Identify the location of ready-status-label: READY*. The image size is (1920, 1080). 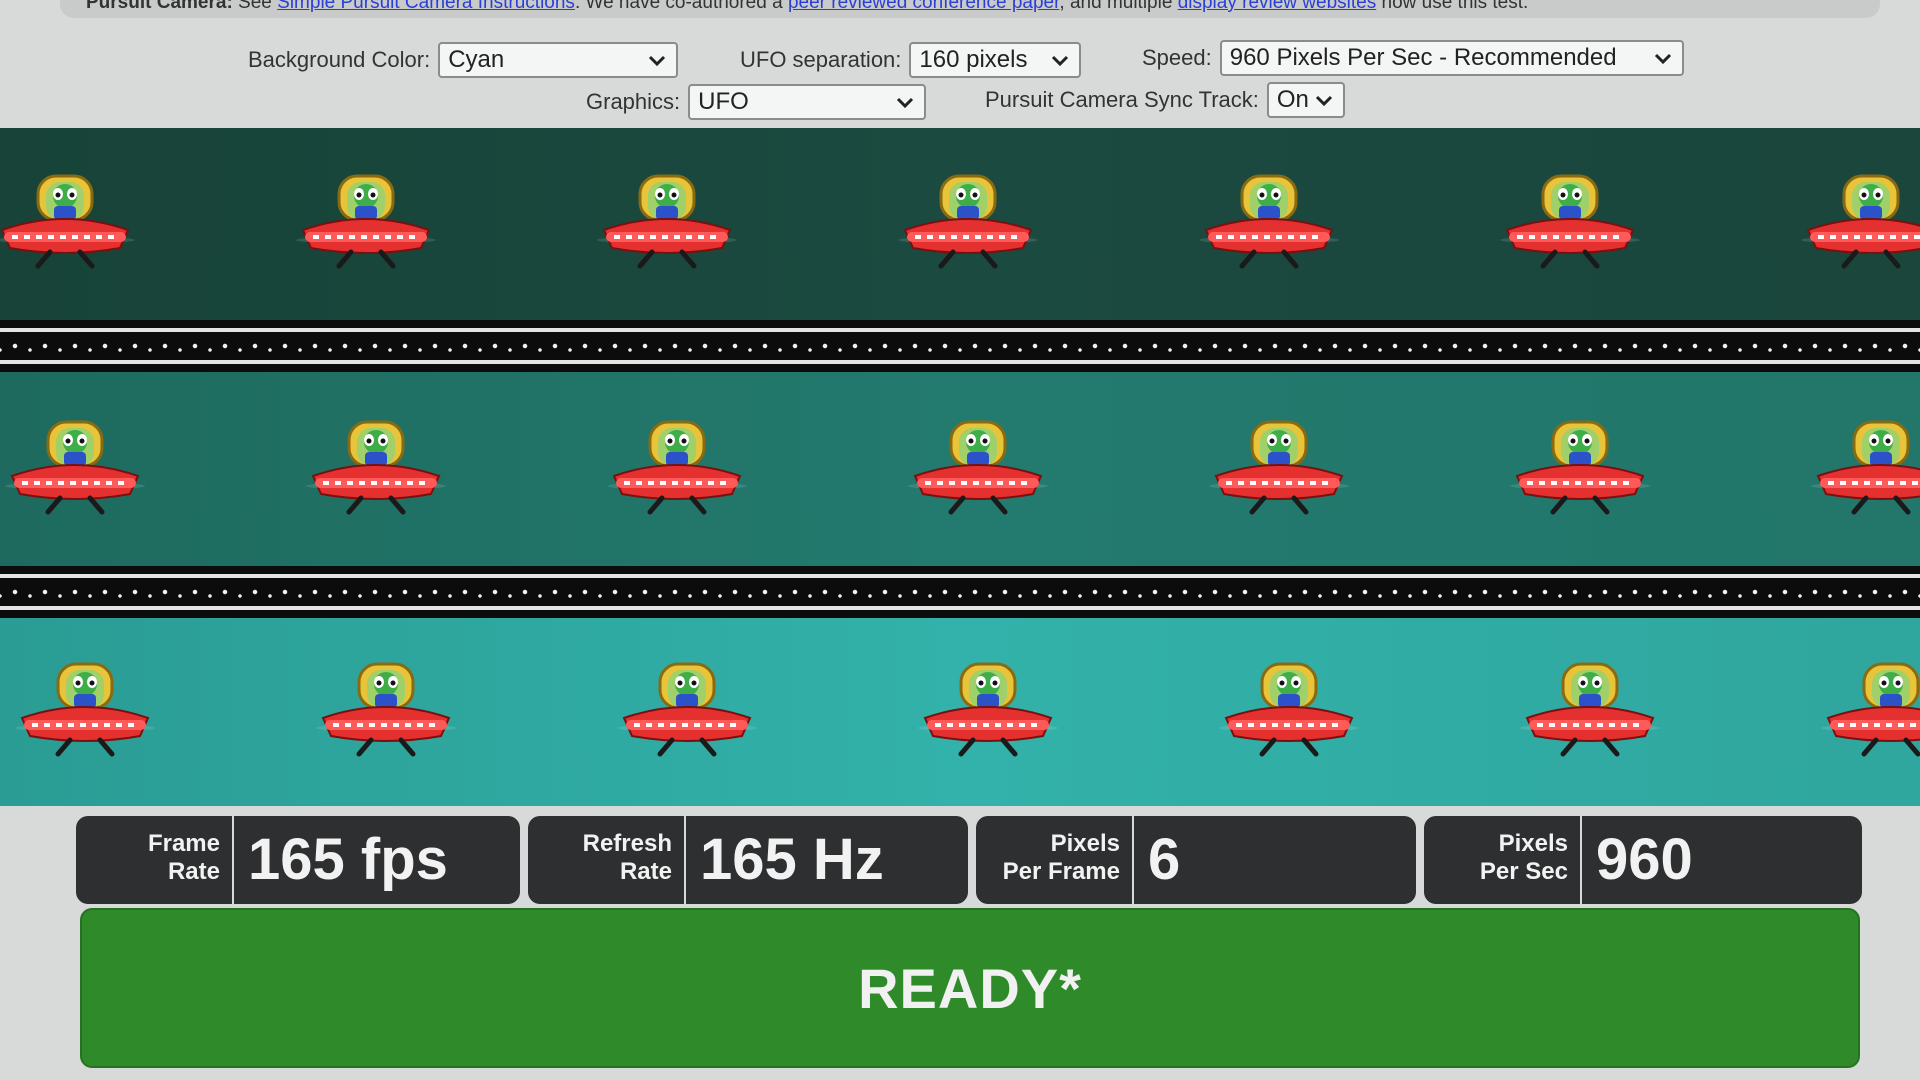
(970, 988).